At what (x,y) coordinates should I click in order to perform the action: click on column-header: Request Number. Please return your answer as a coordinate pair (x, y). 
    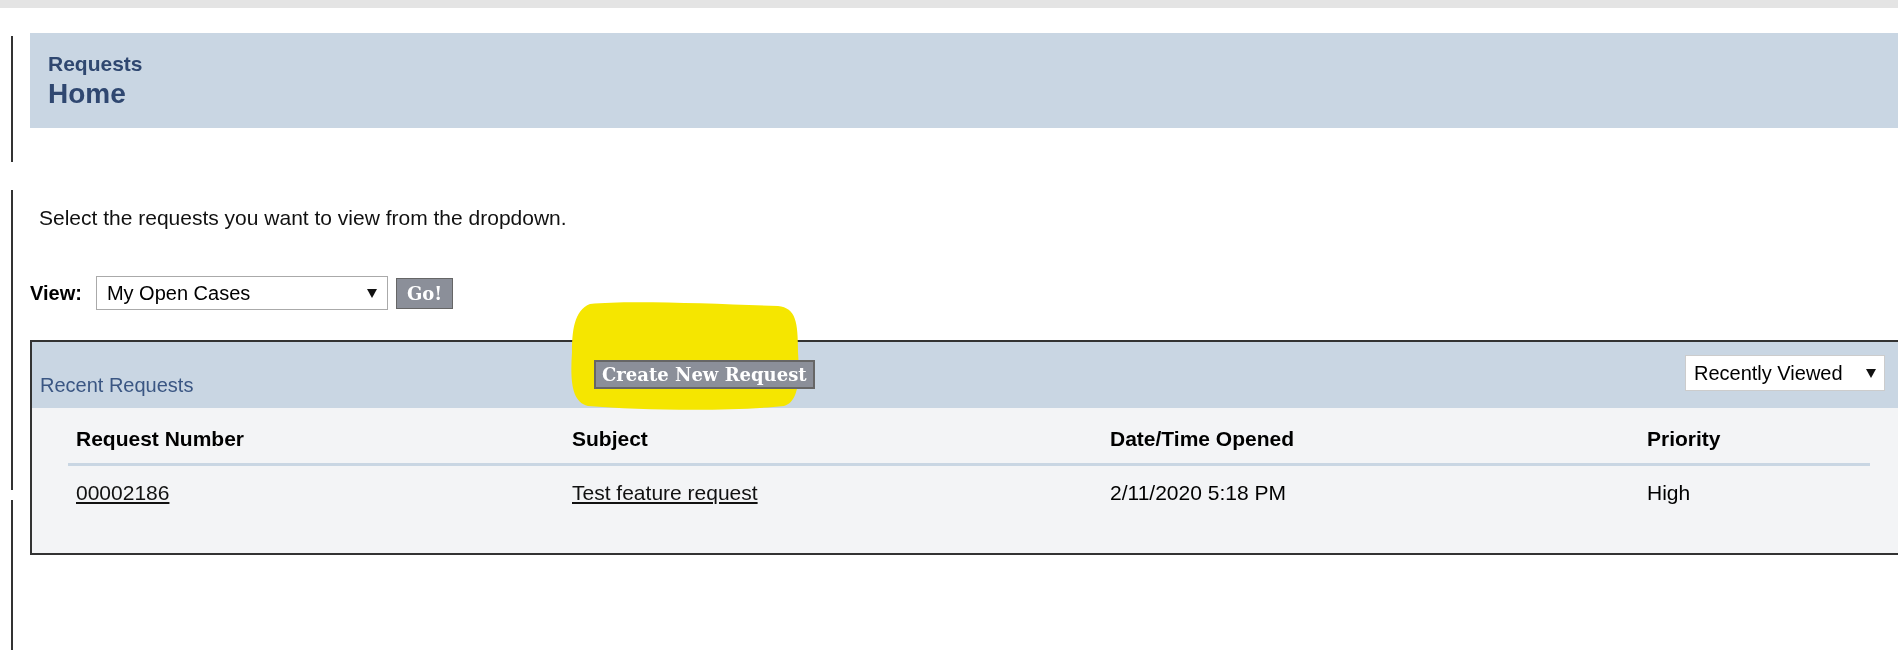
    Looking at the image, I should click on (161, 438).